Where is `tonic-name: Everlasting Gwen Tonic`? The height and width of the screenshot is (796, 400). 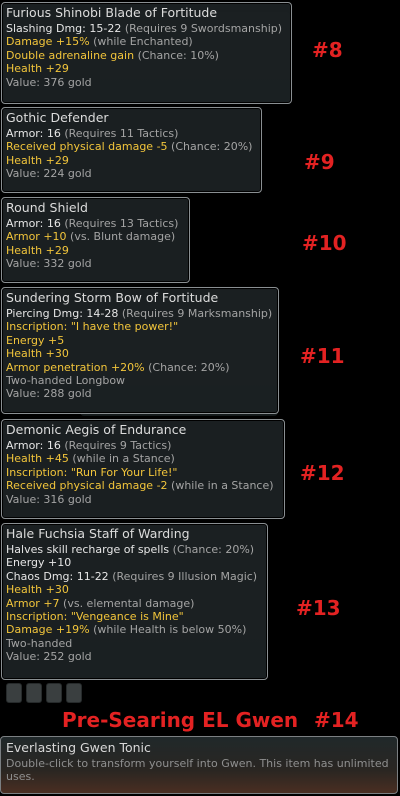 tonic-name: Everlasting Gwen Tonic is located at coordinates (78, 747).